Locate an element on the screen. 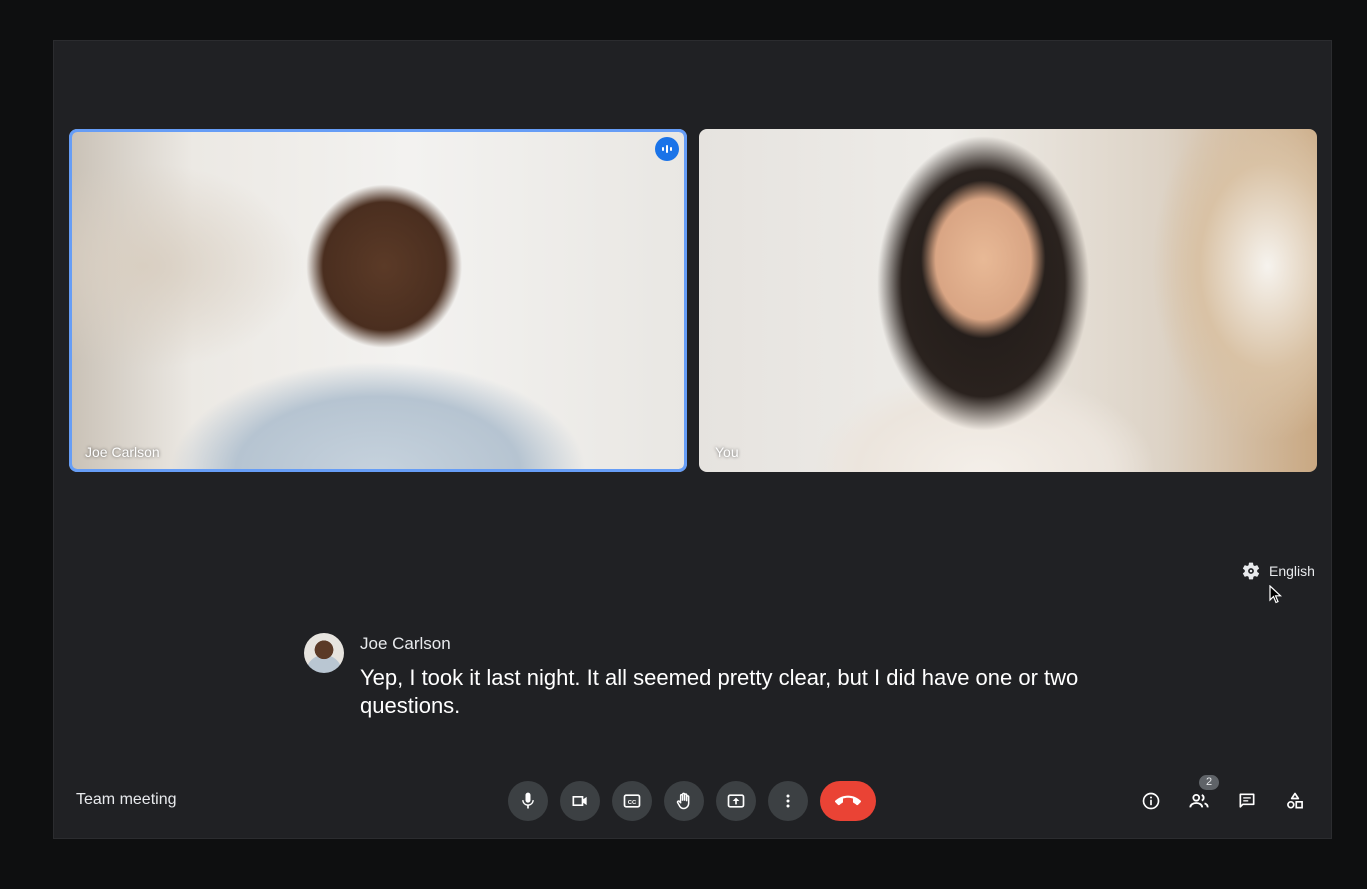  activities-button is located at coordinates (1295, 801).